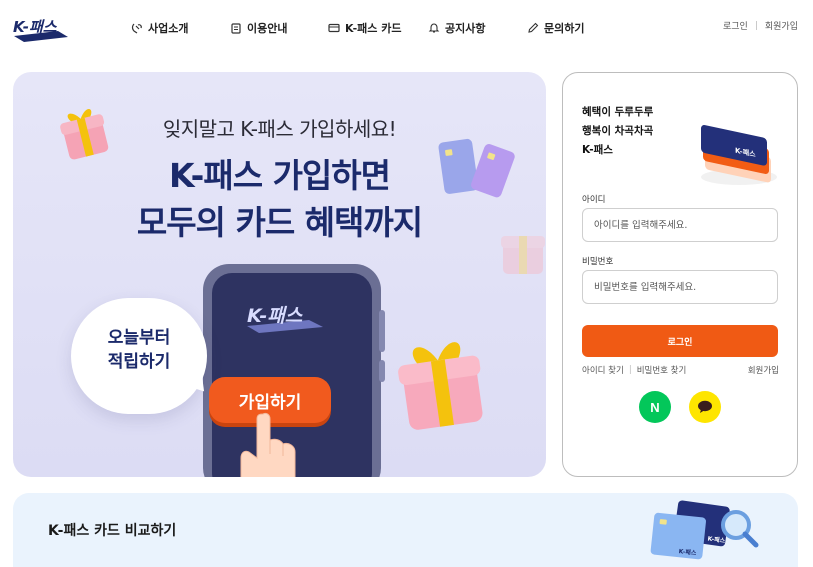 The image size is (813, 567). Describe the element at coordinates (739, 155) in the screenshot. I see `card-stack-icon: K-패스` at that location.